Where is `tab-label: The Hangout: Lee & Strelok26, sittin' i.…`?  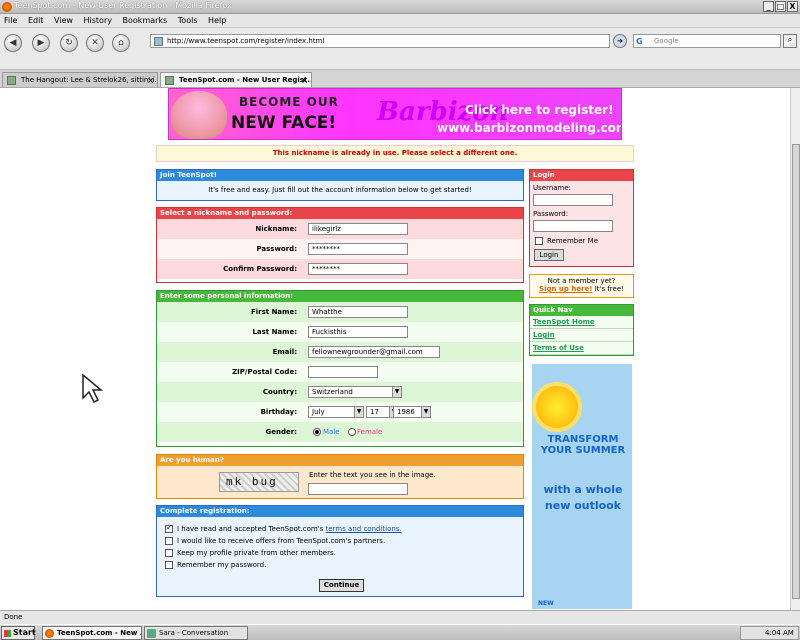
tab-label: The Hangout: Lee & Strelok26, sittin' i.… is located at coordinates (89, 80).